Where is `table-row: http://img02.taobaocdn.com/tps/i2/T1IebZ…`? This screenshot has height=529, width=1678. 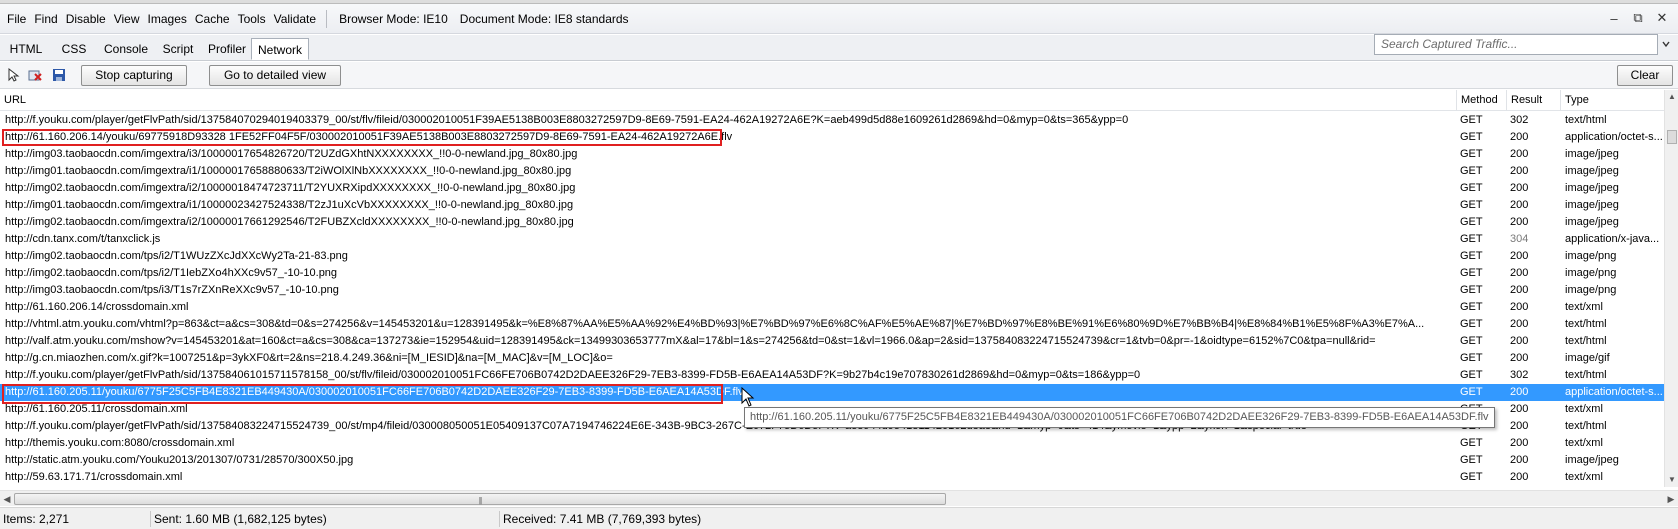 table-row: http://img02.taobaocdn.com/tps/i2/T1IebZ… is located at coordinates (832, 273).